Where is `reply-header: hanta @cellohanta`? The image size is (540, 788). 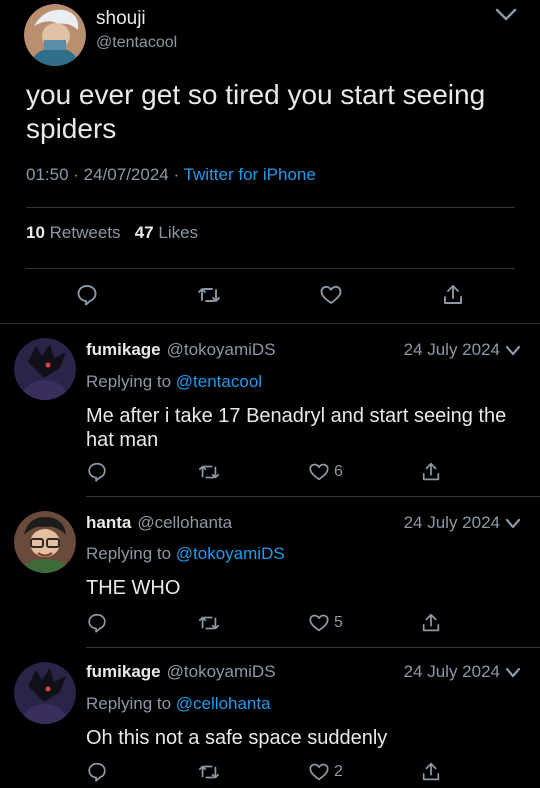 reply-header: hanta @cellohanta is located at coordinates (159, 523).